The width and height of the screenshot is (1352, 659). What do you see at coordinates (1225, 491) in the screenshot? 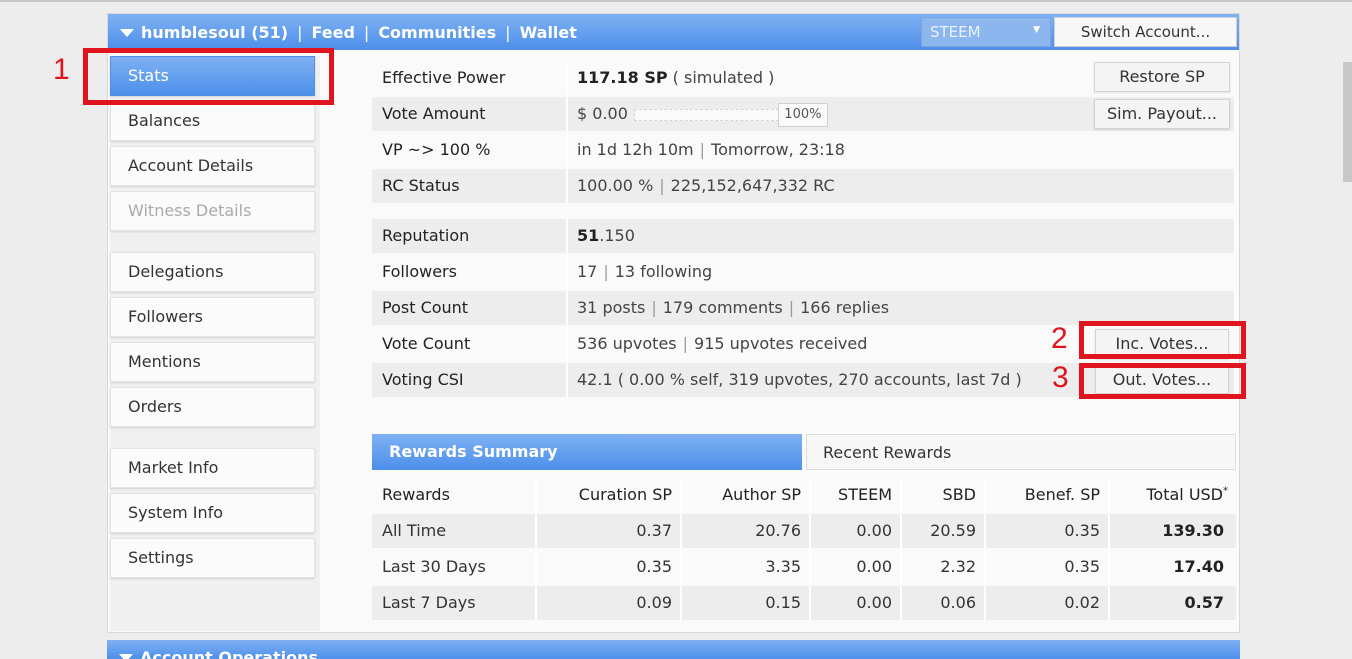
I see `total-usd-marker: *` at bounding box center [1225, 491].